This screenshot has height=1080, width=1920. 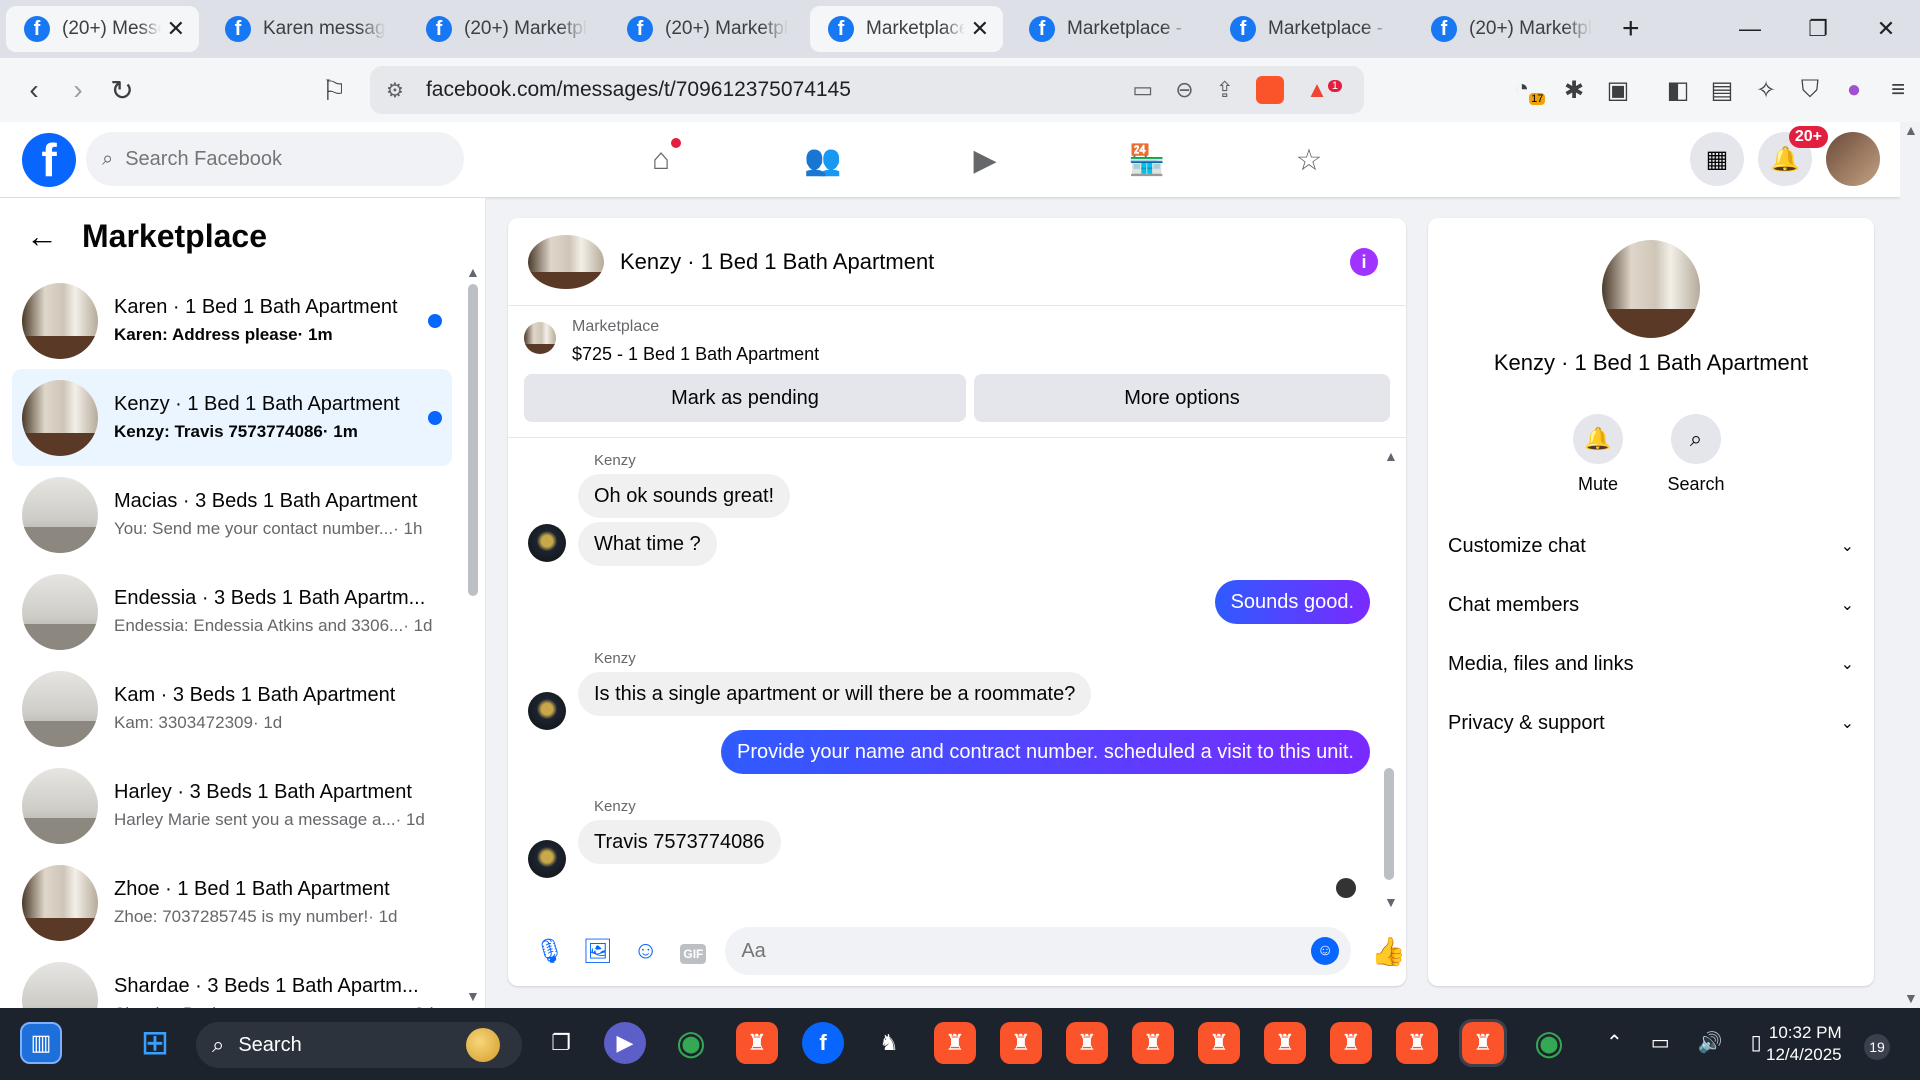 I want to click on url-text: facebook.com/messages/t/709612375074145, so click(x=779, y=90).